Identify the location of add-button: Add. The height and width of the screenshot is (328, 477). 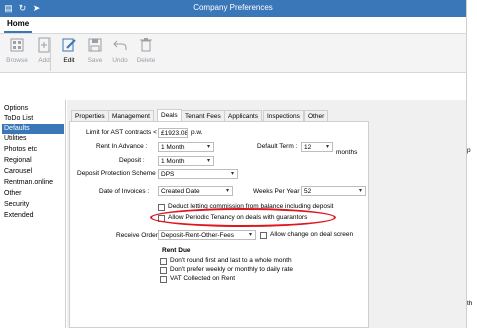
(44, 50).